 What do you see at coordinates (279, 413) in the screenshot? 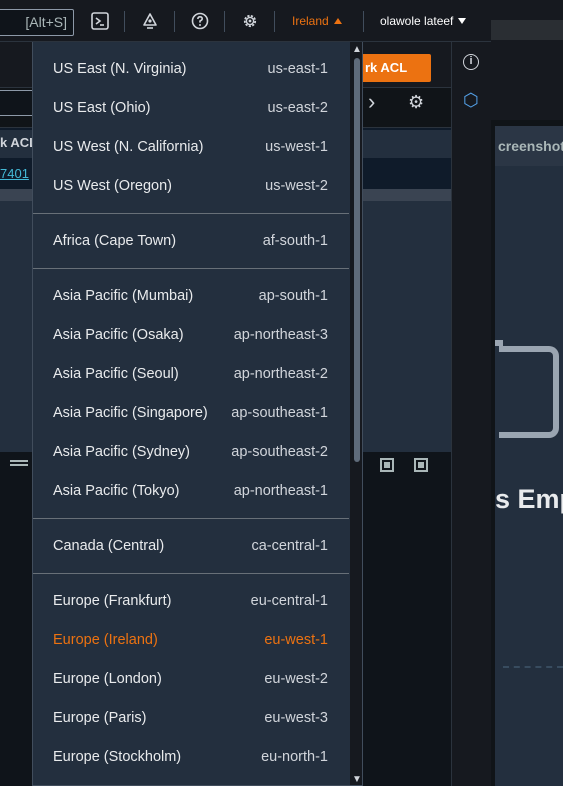
I see `region-code: ap-southeast-1` at bounding box center [279, 413].